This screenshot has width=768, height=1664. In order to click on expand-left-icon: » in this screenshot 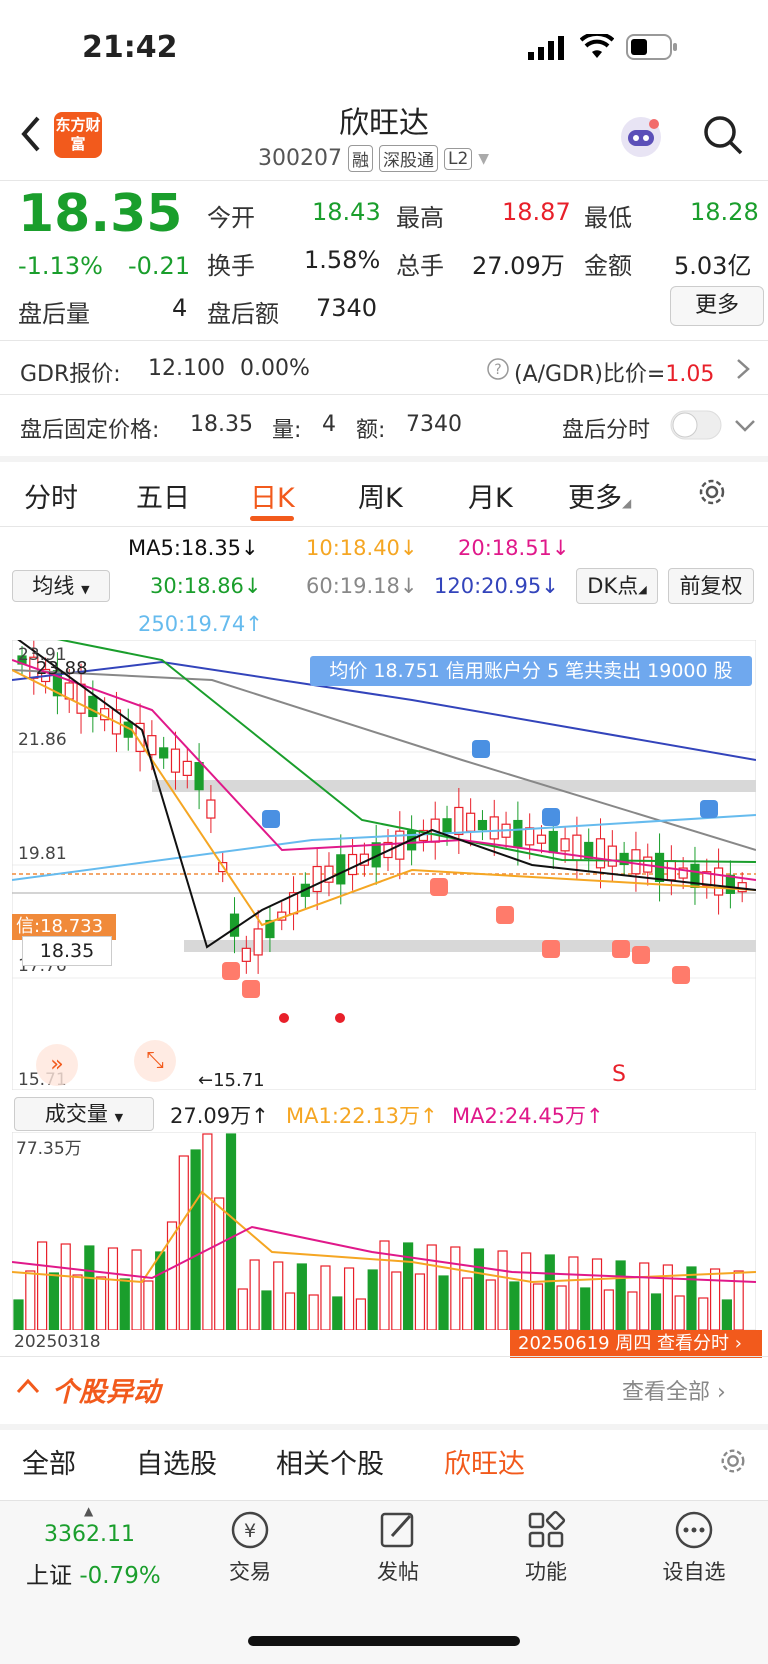, I will do `click(57, 1065)`.